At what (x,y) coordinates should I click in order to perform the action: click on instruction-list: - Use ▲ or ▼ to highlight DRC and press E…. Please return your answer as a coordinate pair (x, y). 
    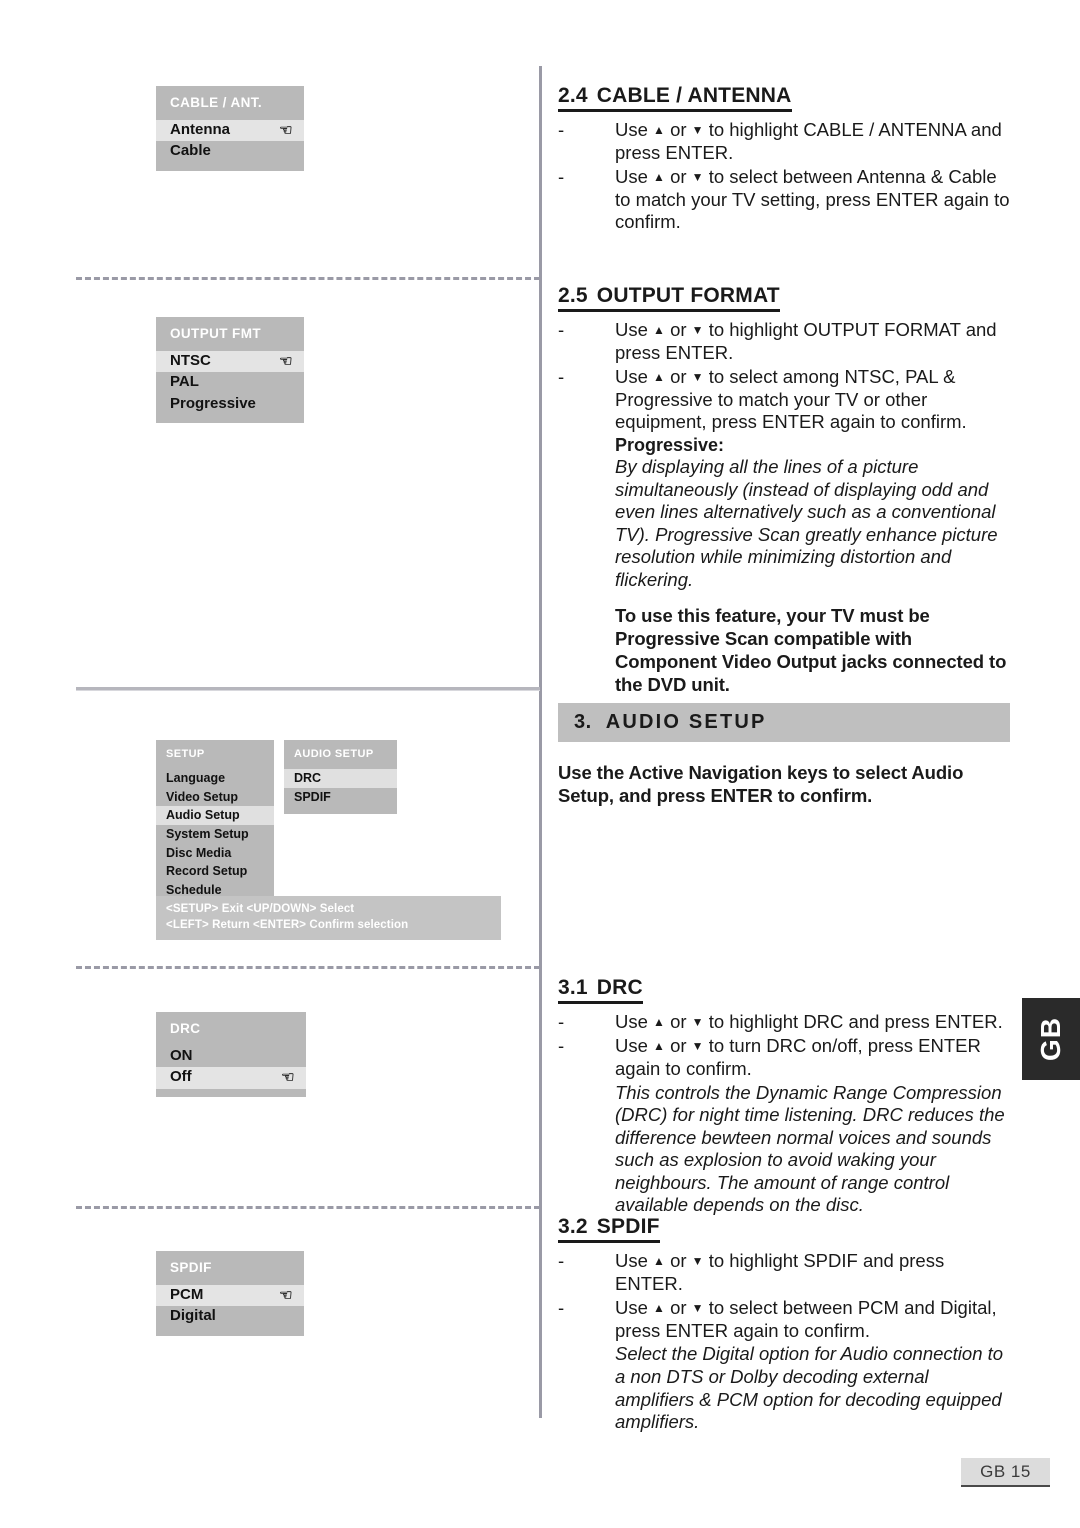
    Looking at the image, I should click on (784, 1046).